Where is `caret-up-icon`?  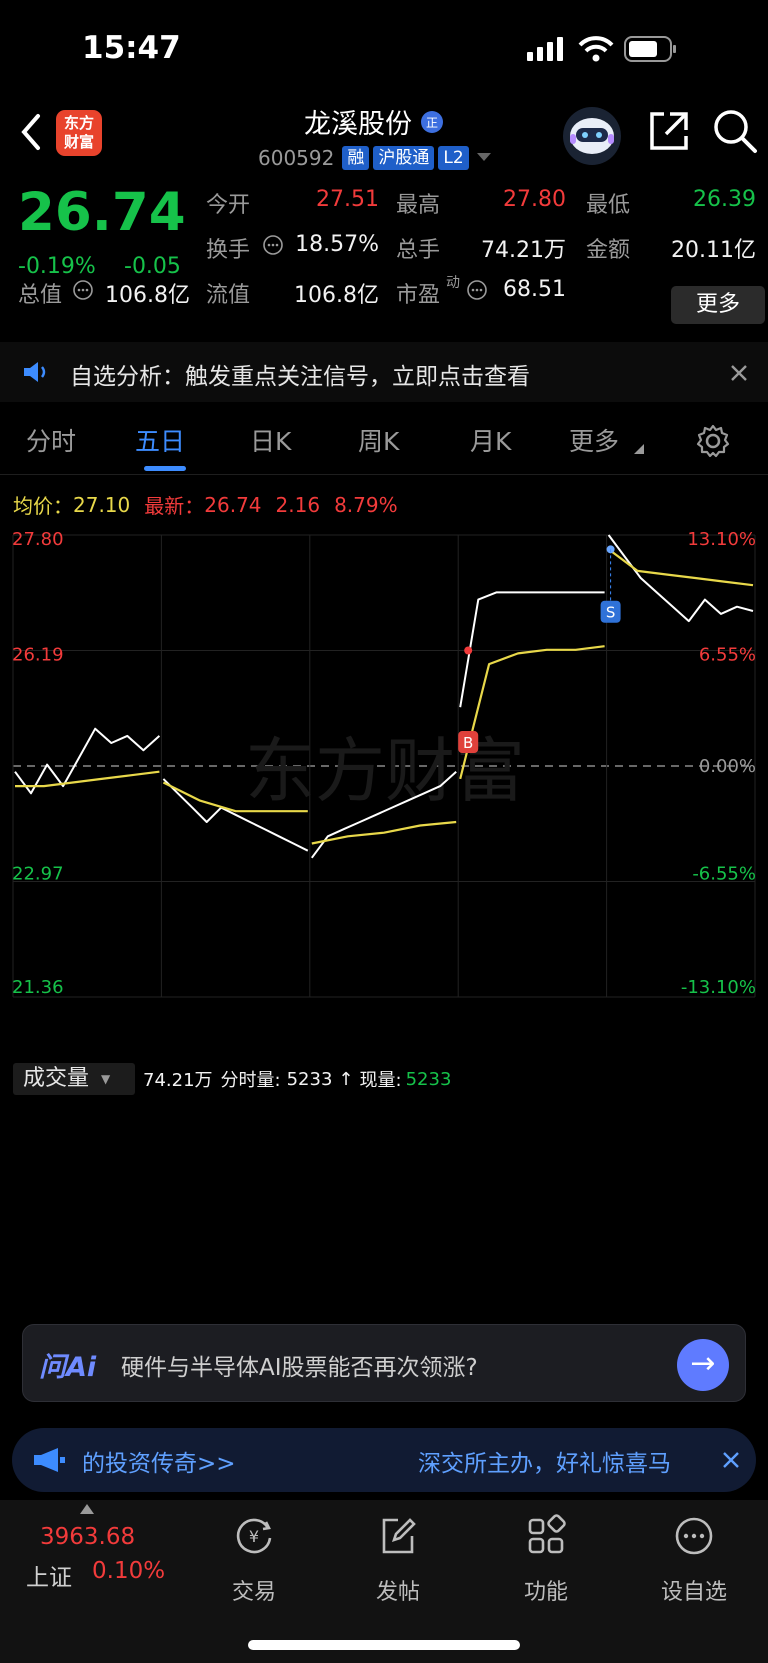 caret-up-icon is located at coordinates (87, 1509).